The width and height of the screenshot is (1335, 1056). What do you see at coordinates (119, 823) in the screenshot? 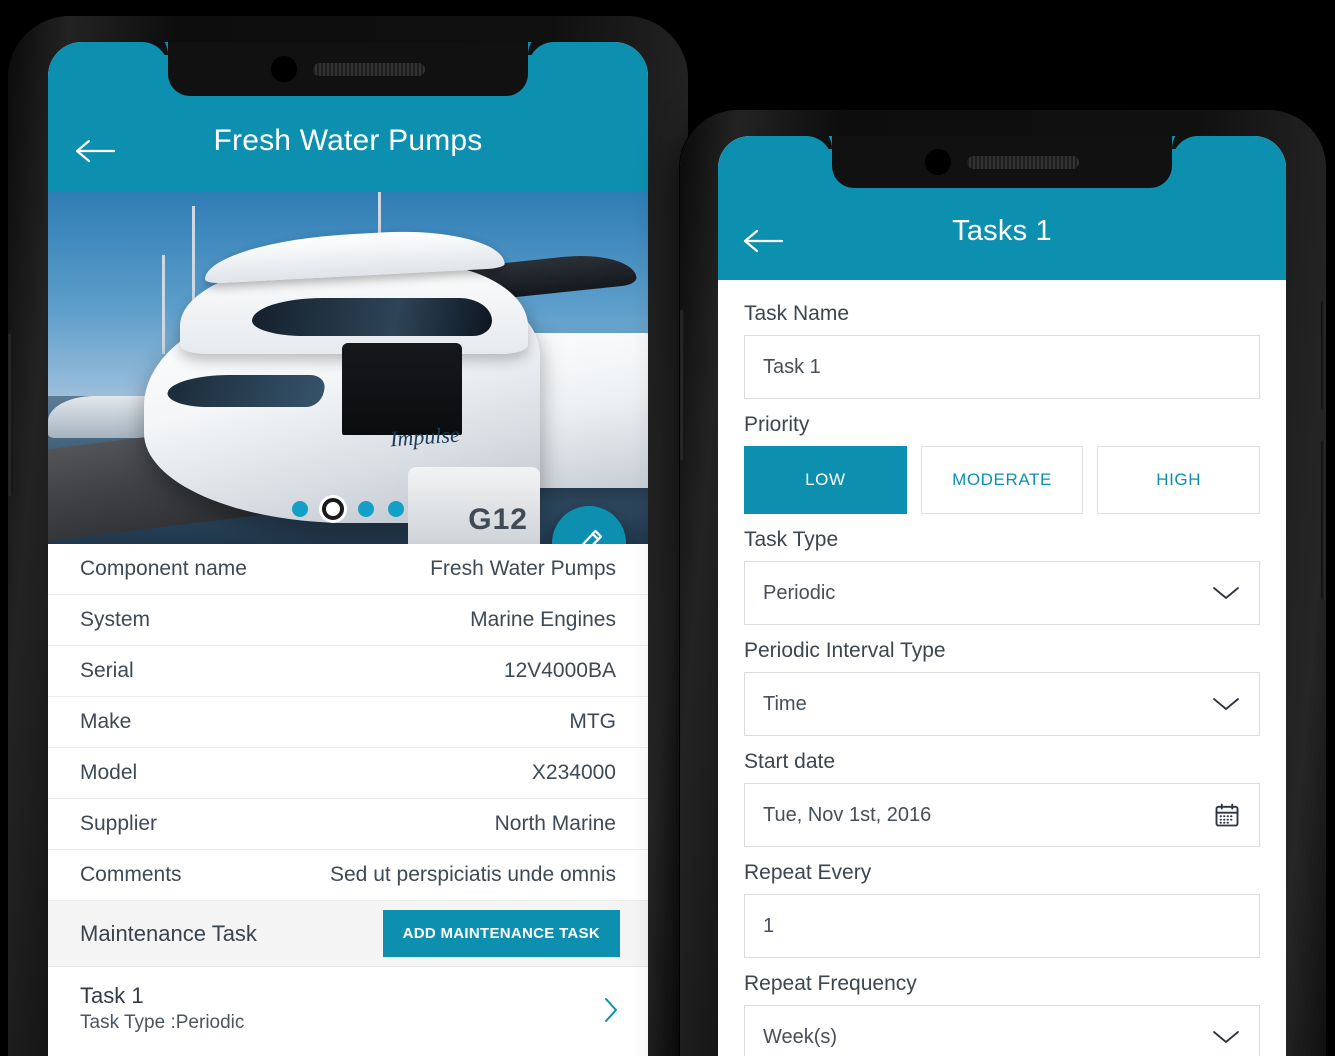
I see `detail-key: Supplier` at bounding box center [119, 823].